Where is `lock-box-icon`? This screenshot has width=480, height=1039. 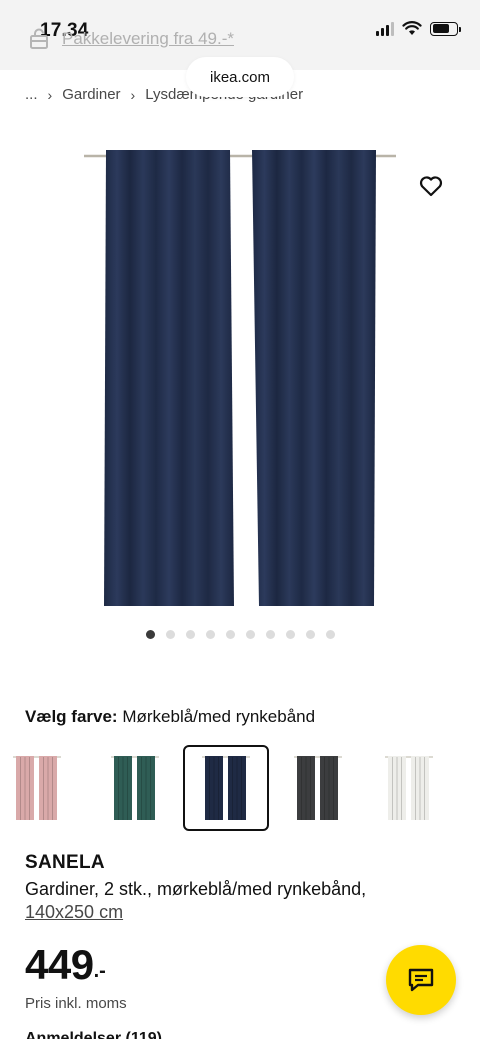 lock-box-icon is located at coordinates (39, 38).